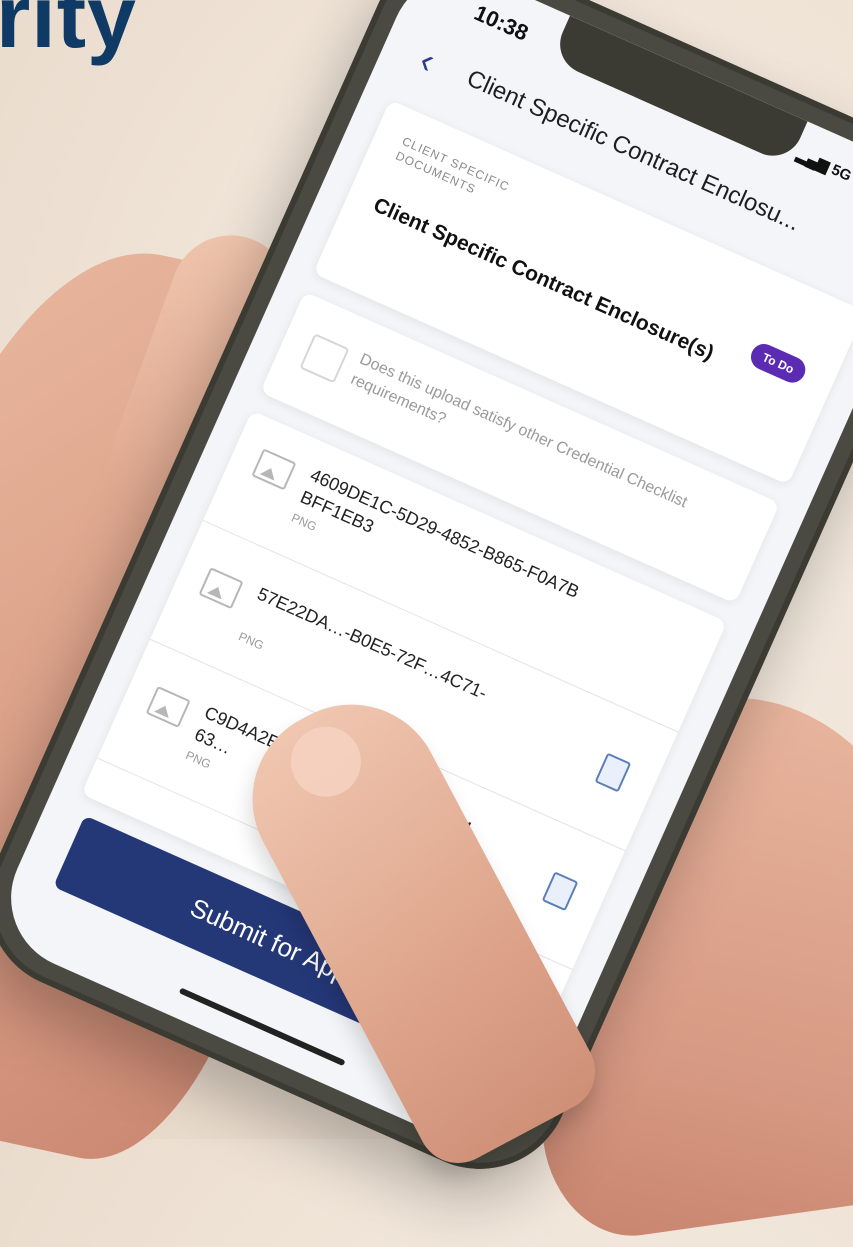 This screenshot has height=1247, width=853. Describe the element at coordinates (840, 173) in the screenshot. I see `network-label: 5G` at that location.